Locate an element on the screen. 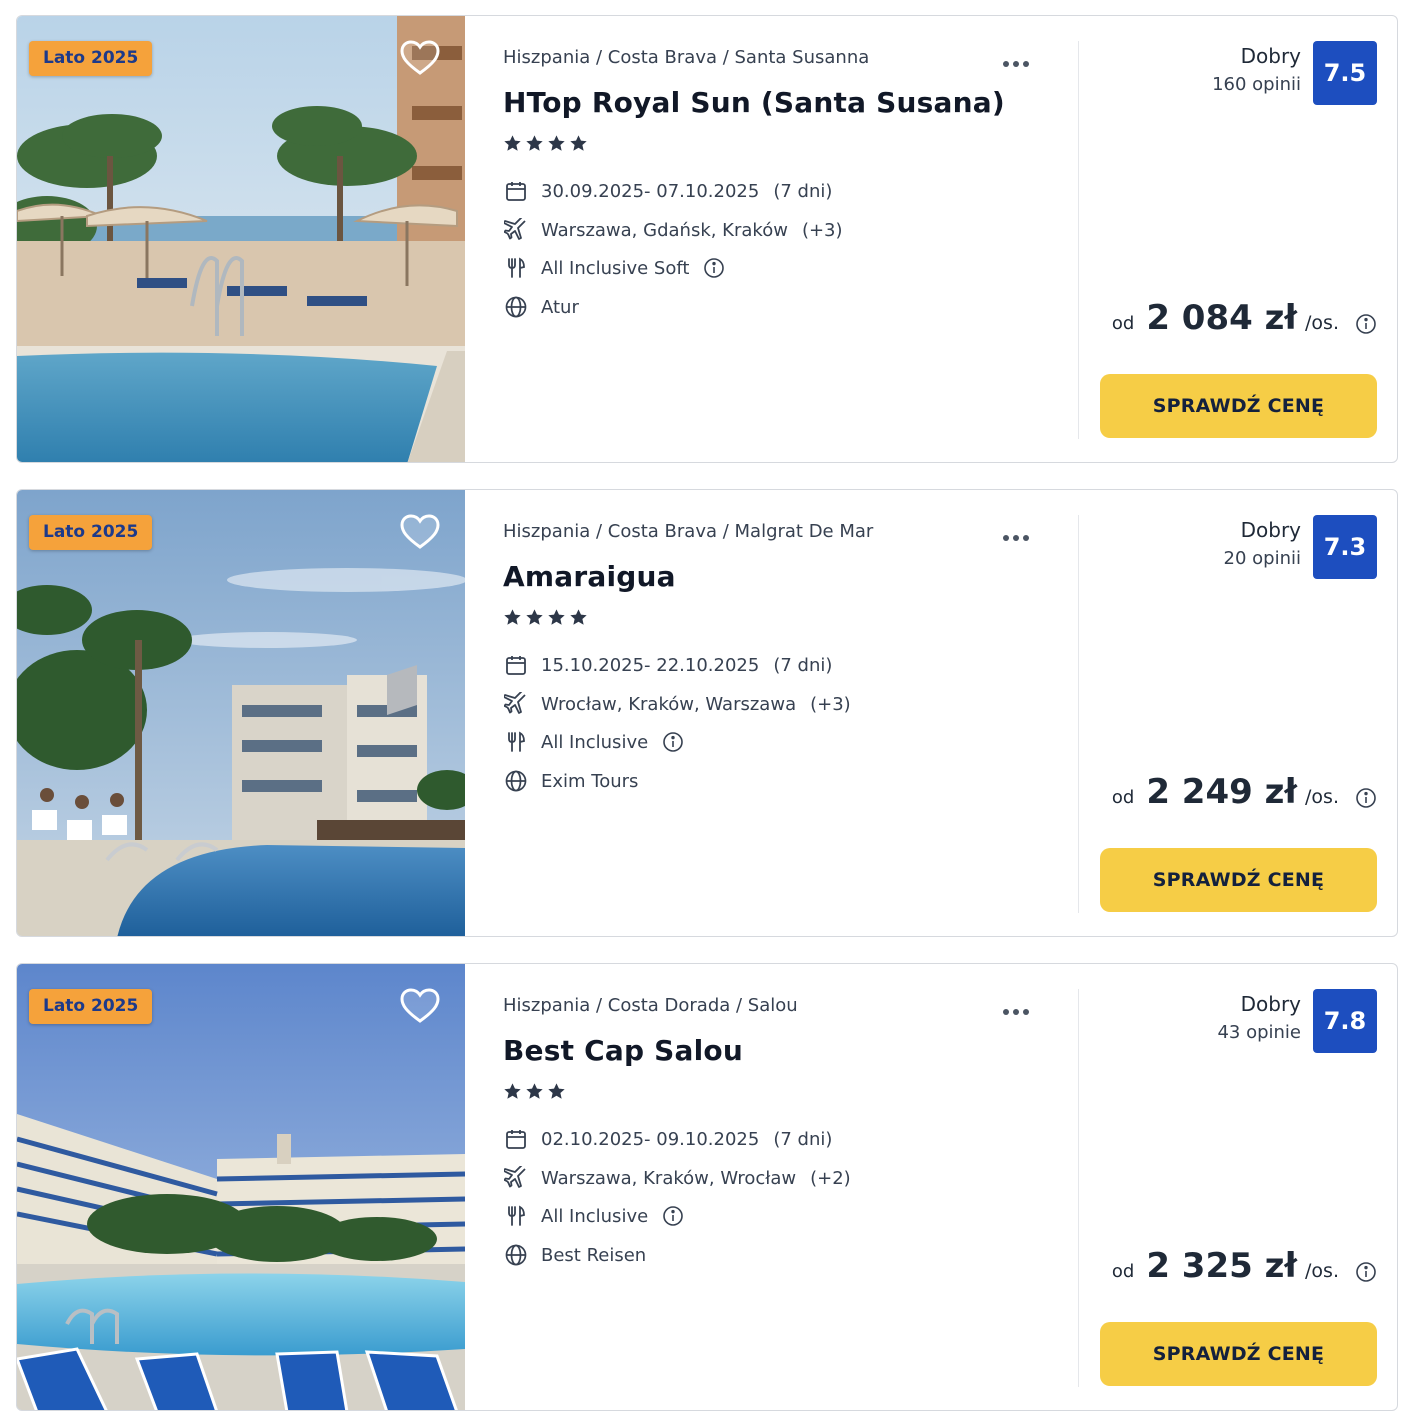  location-breadcrumb: Hiszpania / Costa Brava / Santa Susanna is located at coordinates (686, 57).